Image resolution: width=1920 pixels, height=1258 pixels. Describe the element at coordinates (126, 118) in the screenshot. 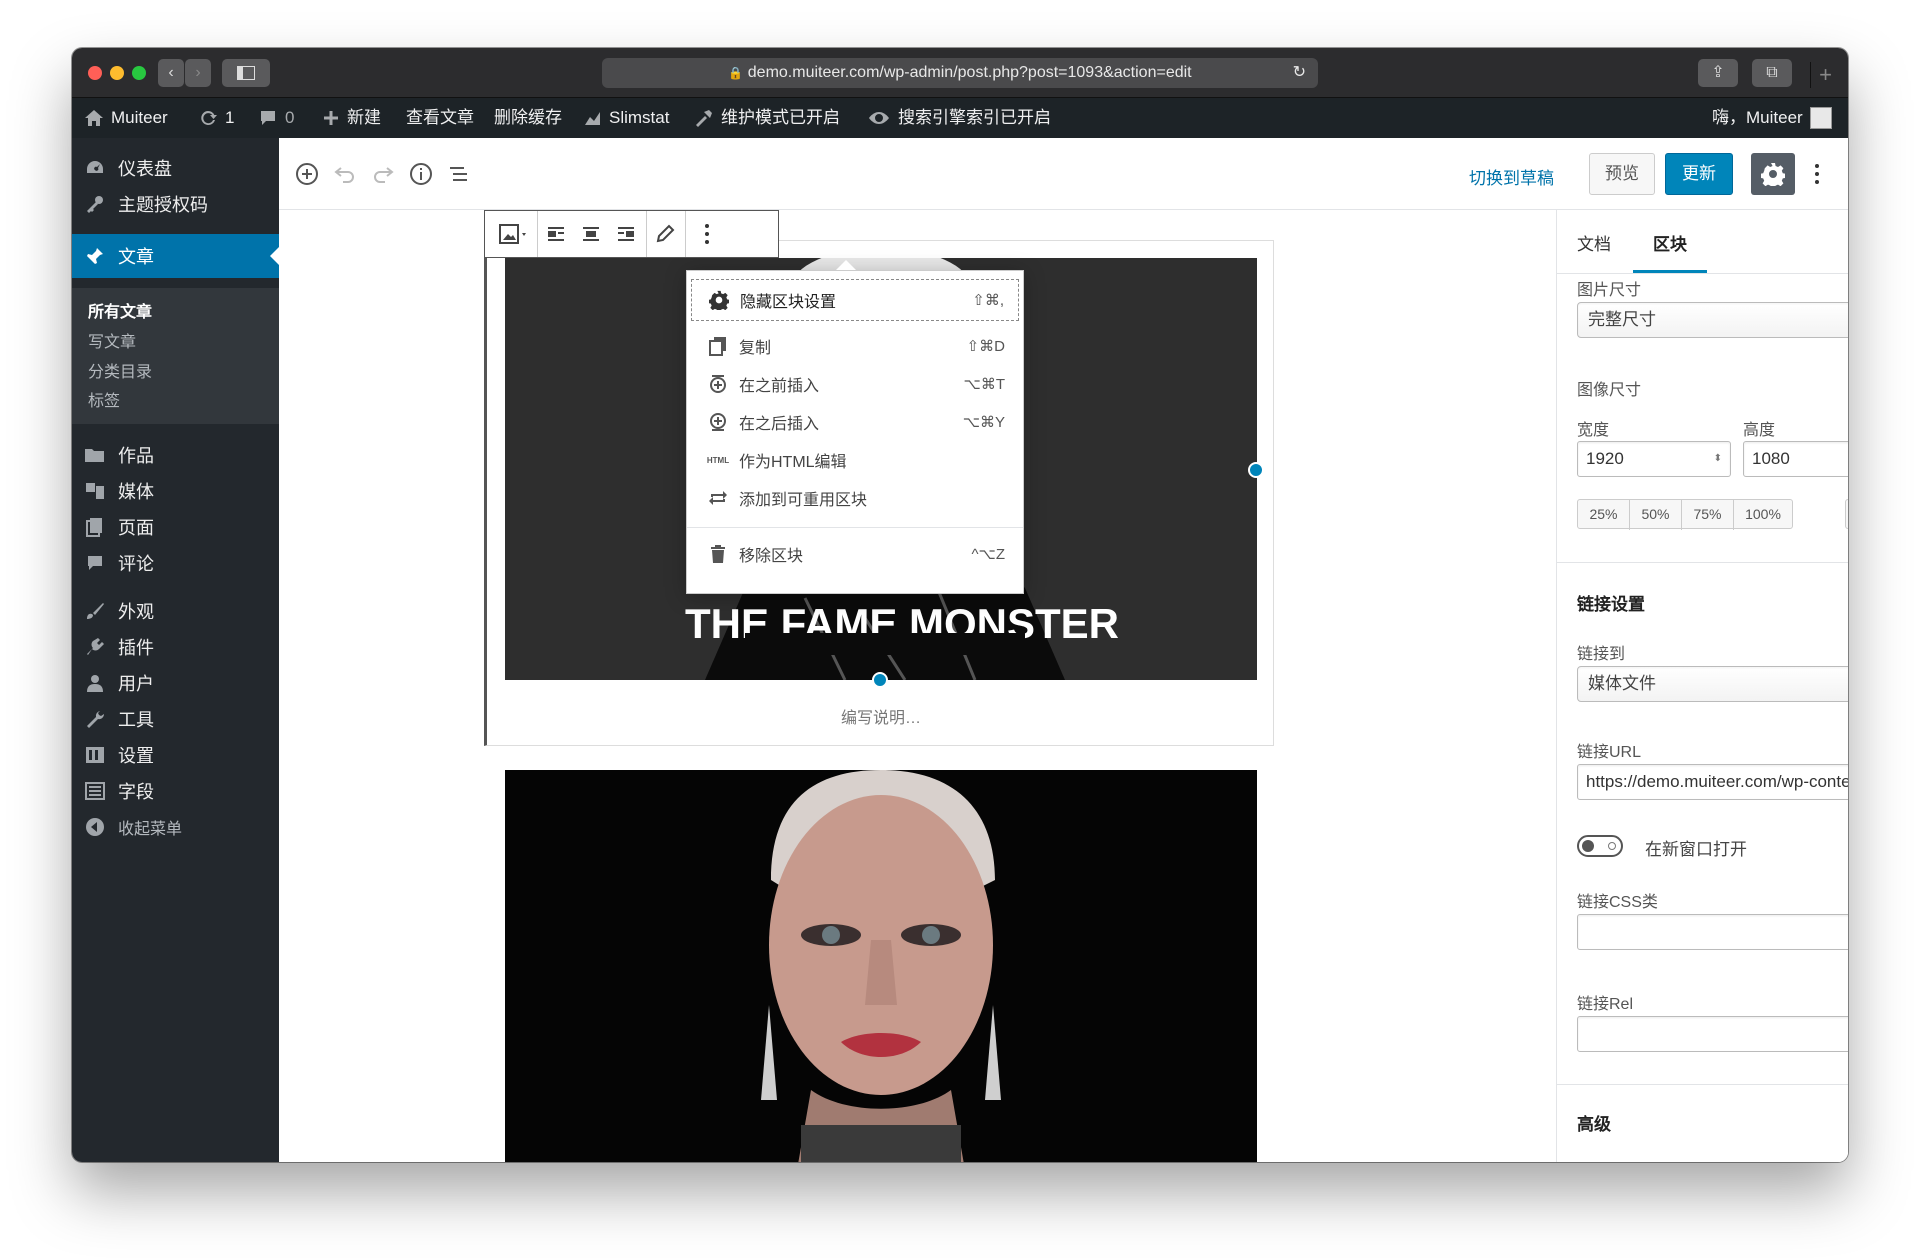

I see `site-name-link: Muiteer` at that location.